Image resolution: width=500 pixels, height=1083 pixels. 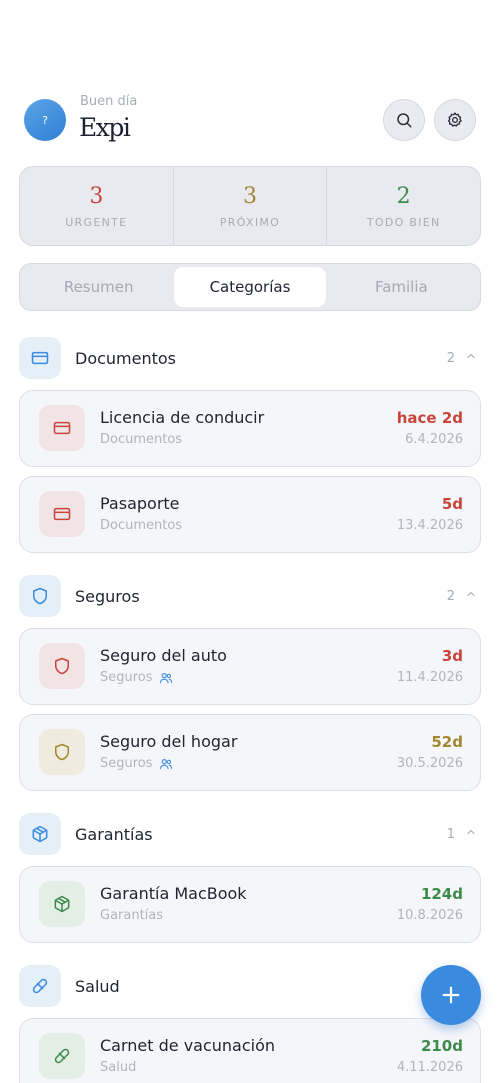 I want to click on category-count-value: 1, so click(x=450, y=834).